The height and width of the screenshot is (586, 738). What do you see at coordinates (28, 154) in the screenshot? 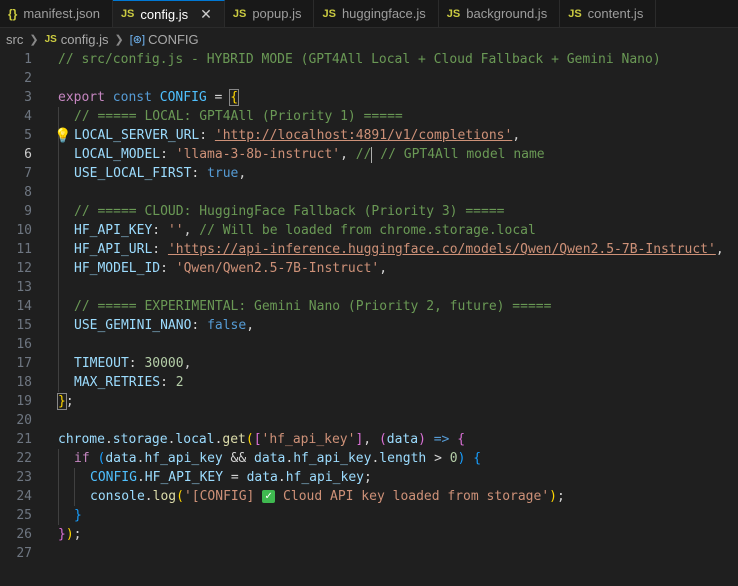
I see `line-number: 6` at bounding box center [28, 154].